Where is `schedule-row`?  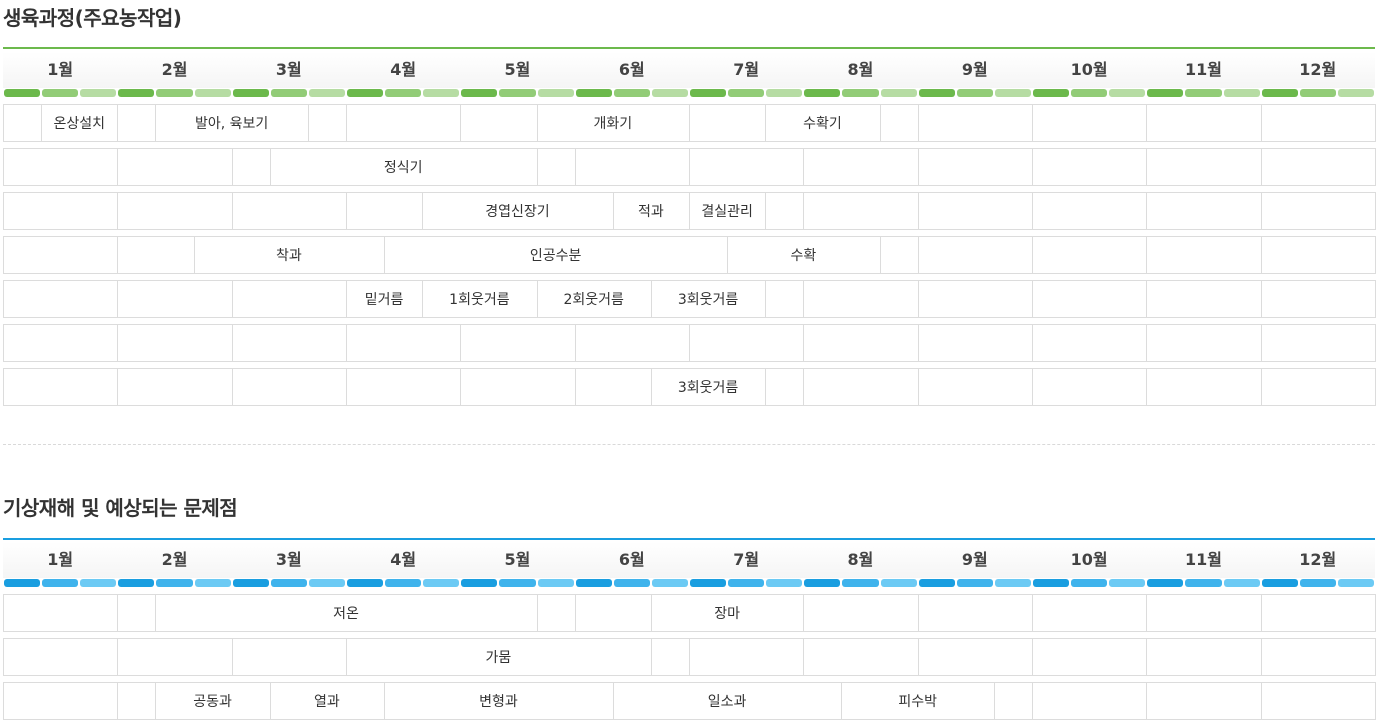
schedule-row is located at coordinates (689, 343).